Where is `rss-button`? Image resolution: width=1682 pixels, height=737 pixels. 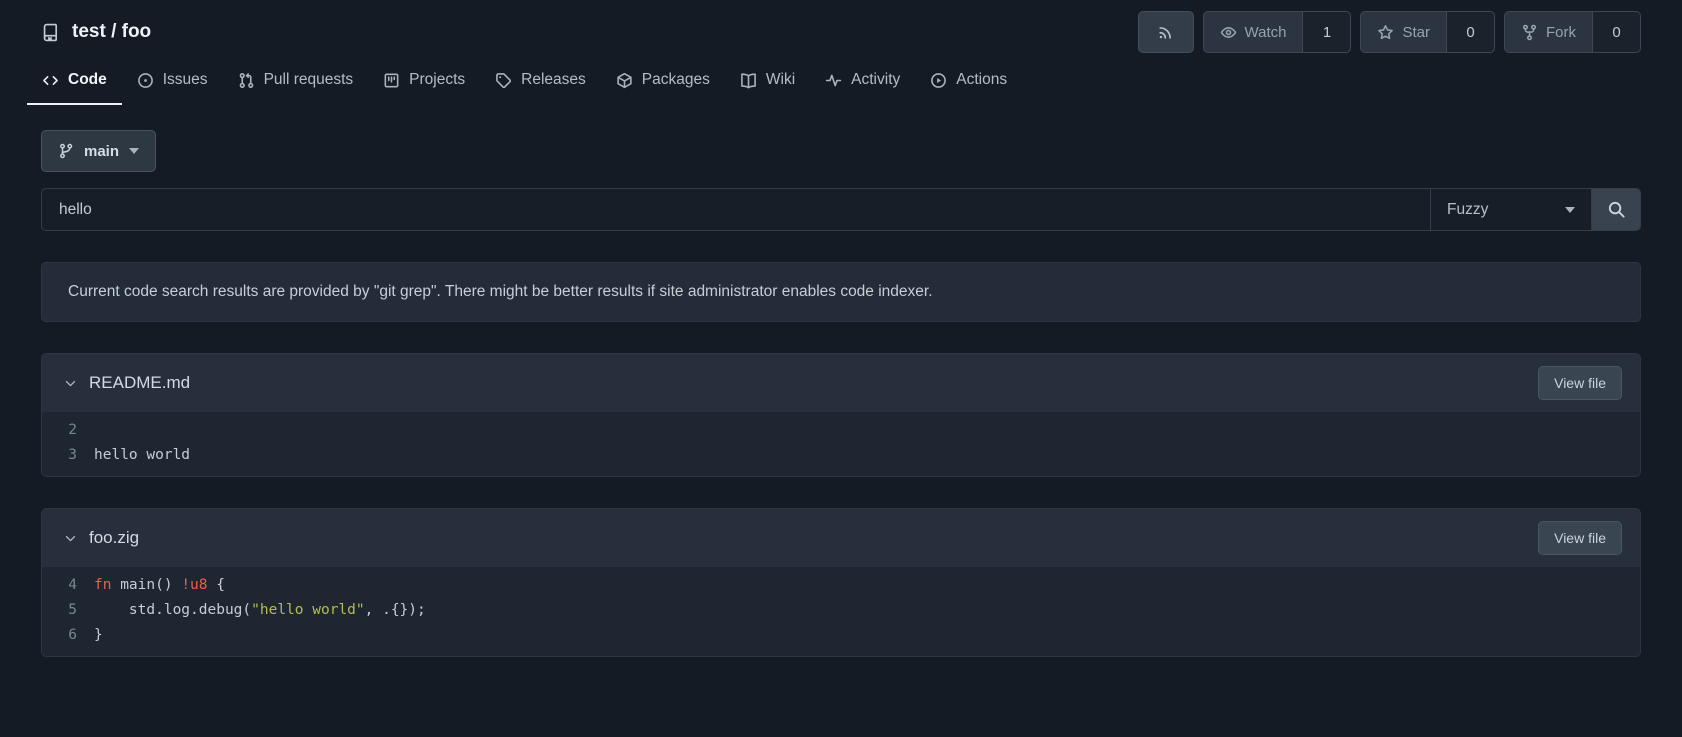
rss-button is located at coordinates (1165, 32).